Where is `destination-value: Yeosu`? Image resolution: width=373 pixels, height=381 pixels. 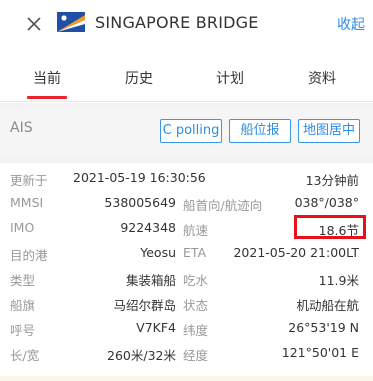
destination-value: Yeosu is located at coordinates (158, 252).